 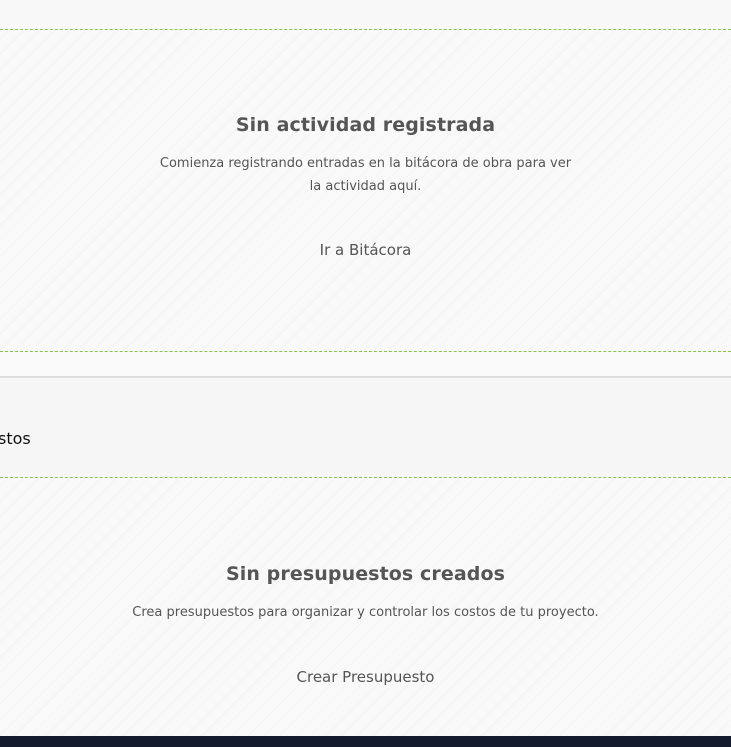 What do you see at coordinates (365, 741) in the screenshot?
I see `footer-bar` at bounding box center [365, 741].